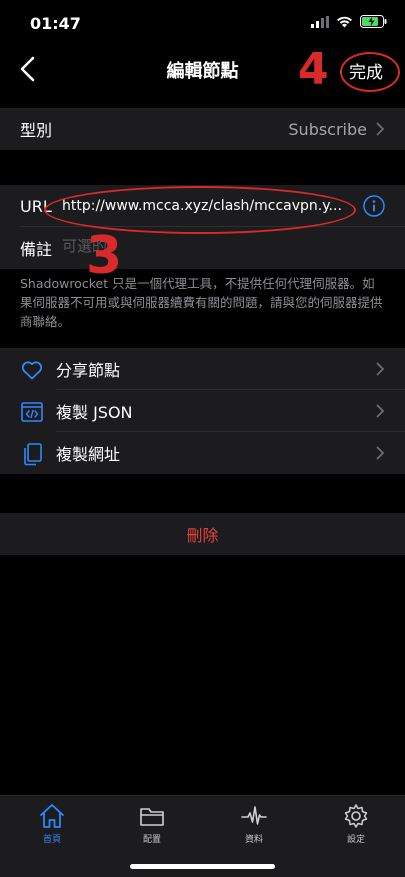 The height and width of the screenshot is (877, 405). Describe the element at coordinates (51, 840) in the screenshot. I see `tab-label: 首頁` at that location.